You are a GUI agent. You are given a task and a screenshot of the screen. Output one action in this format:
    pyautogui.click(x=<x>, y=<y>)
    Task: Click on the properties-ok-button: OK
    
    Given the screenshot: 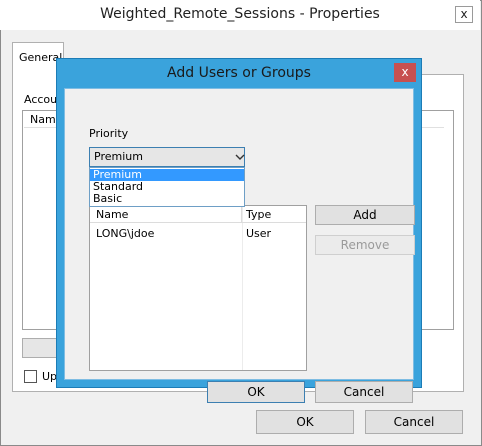 What is the action you would take?
    pyautogui.click(x=305, y=422)
    